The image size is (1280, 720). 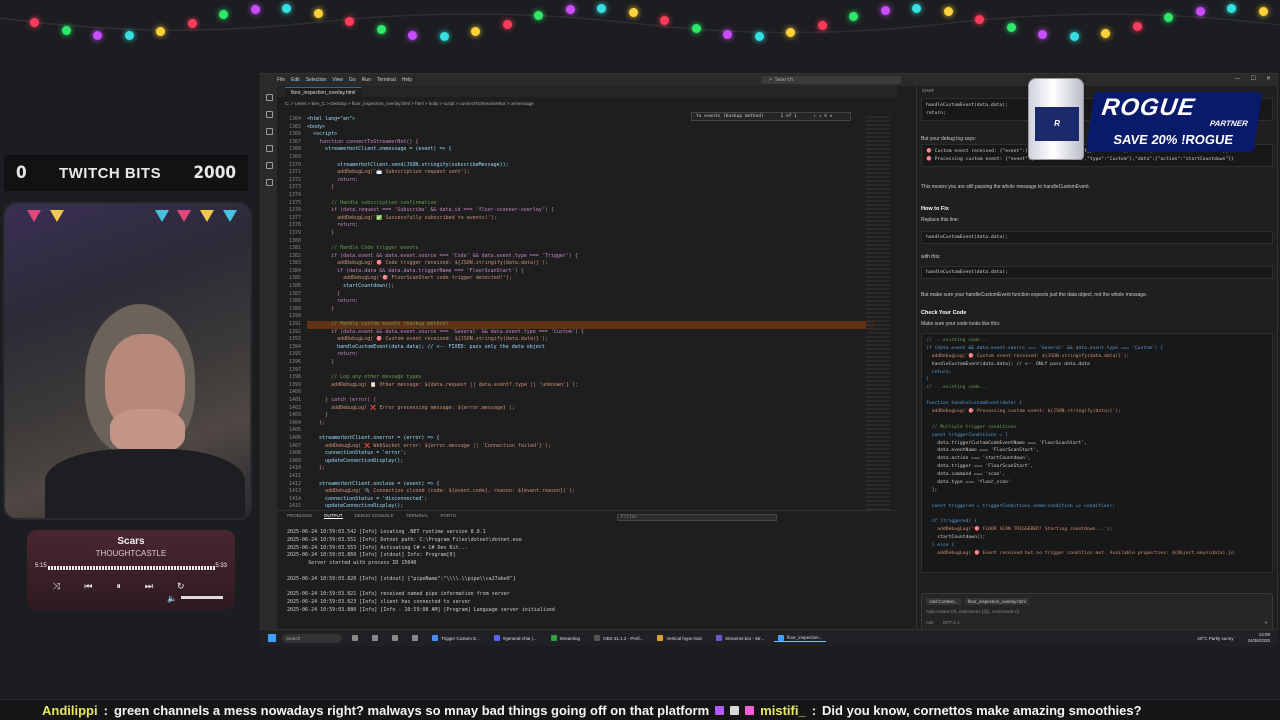 What do you see at coordinates (352, 80) in the screenshot?
I see `menu-item-go: Go` at bounding box center [352, 80].